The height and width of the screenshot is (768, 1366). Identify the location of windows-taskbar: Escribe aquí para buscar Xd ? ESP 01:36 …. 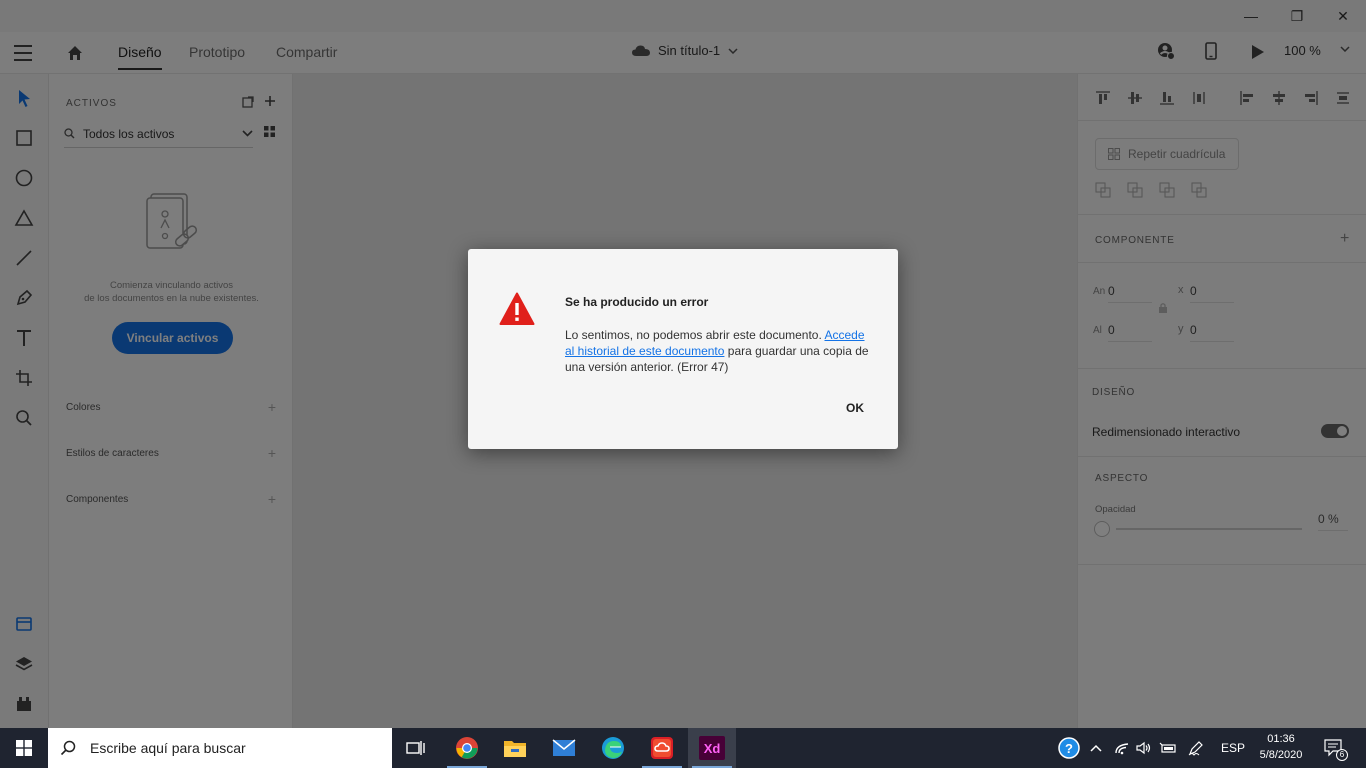
(683, 748).